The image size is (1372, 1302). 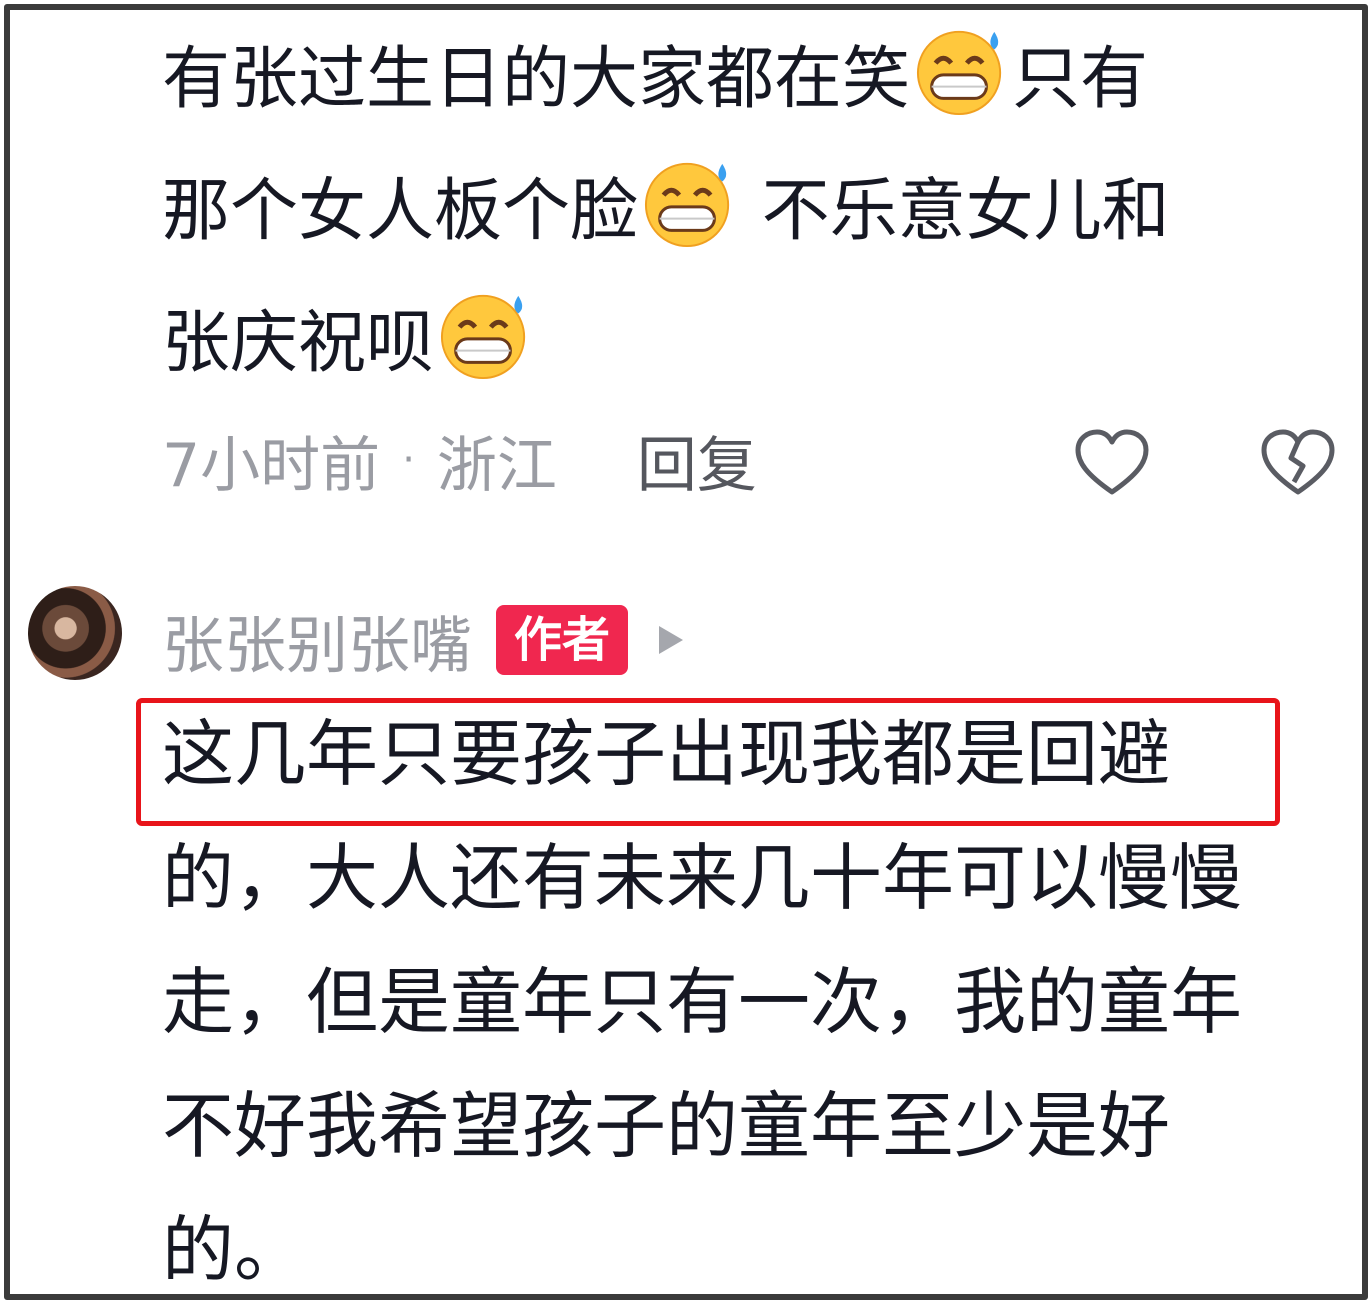 I want to click on avatar, so click(x=75, y=633).